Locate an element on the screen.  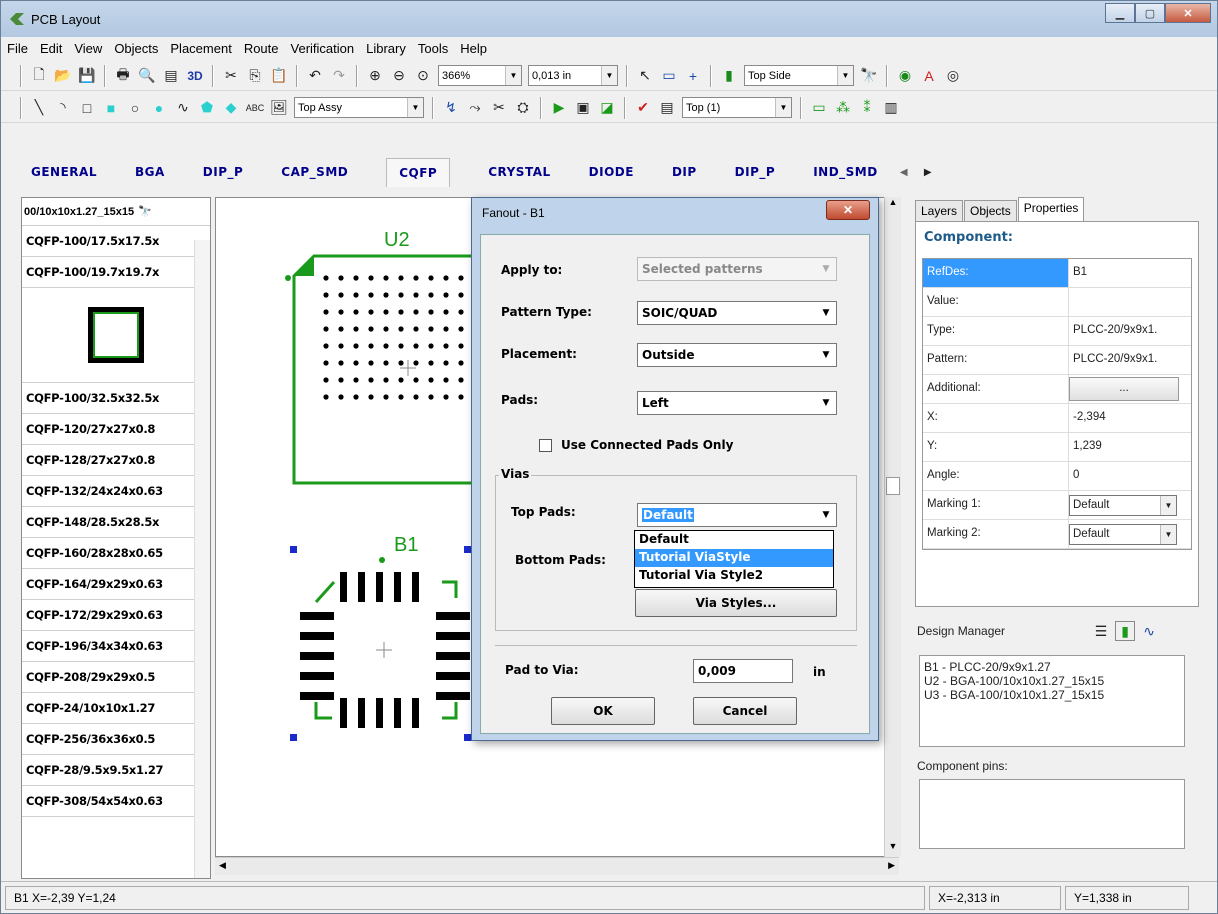
netlist-icon: ▭ is located at coordinates (819, 108).